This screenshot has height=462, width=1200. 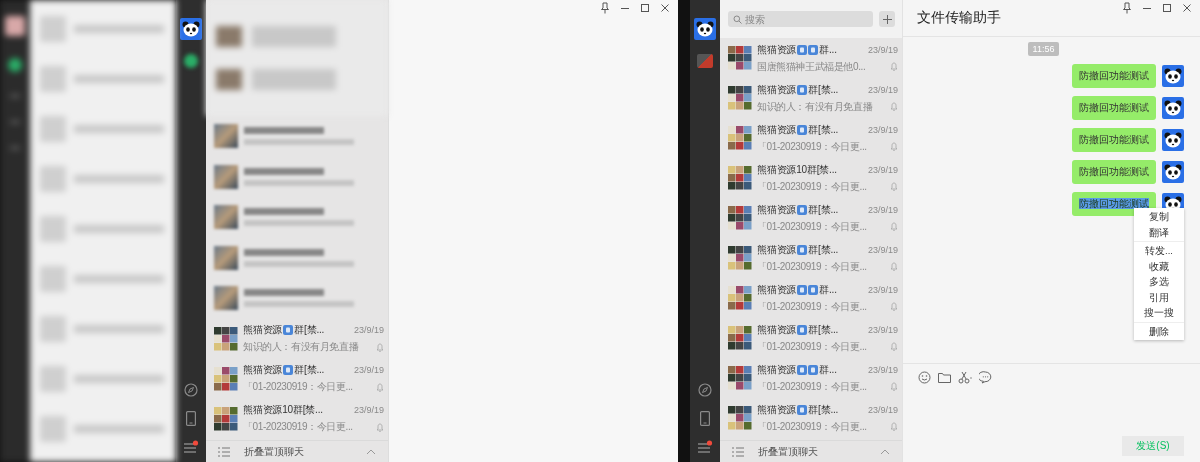 I want to click on chat-title: 文件传输助手, so click(x=959, y=18).